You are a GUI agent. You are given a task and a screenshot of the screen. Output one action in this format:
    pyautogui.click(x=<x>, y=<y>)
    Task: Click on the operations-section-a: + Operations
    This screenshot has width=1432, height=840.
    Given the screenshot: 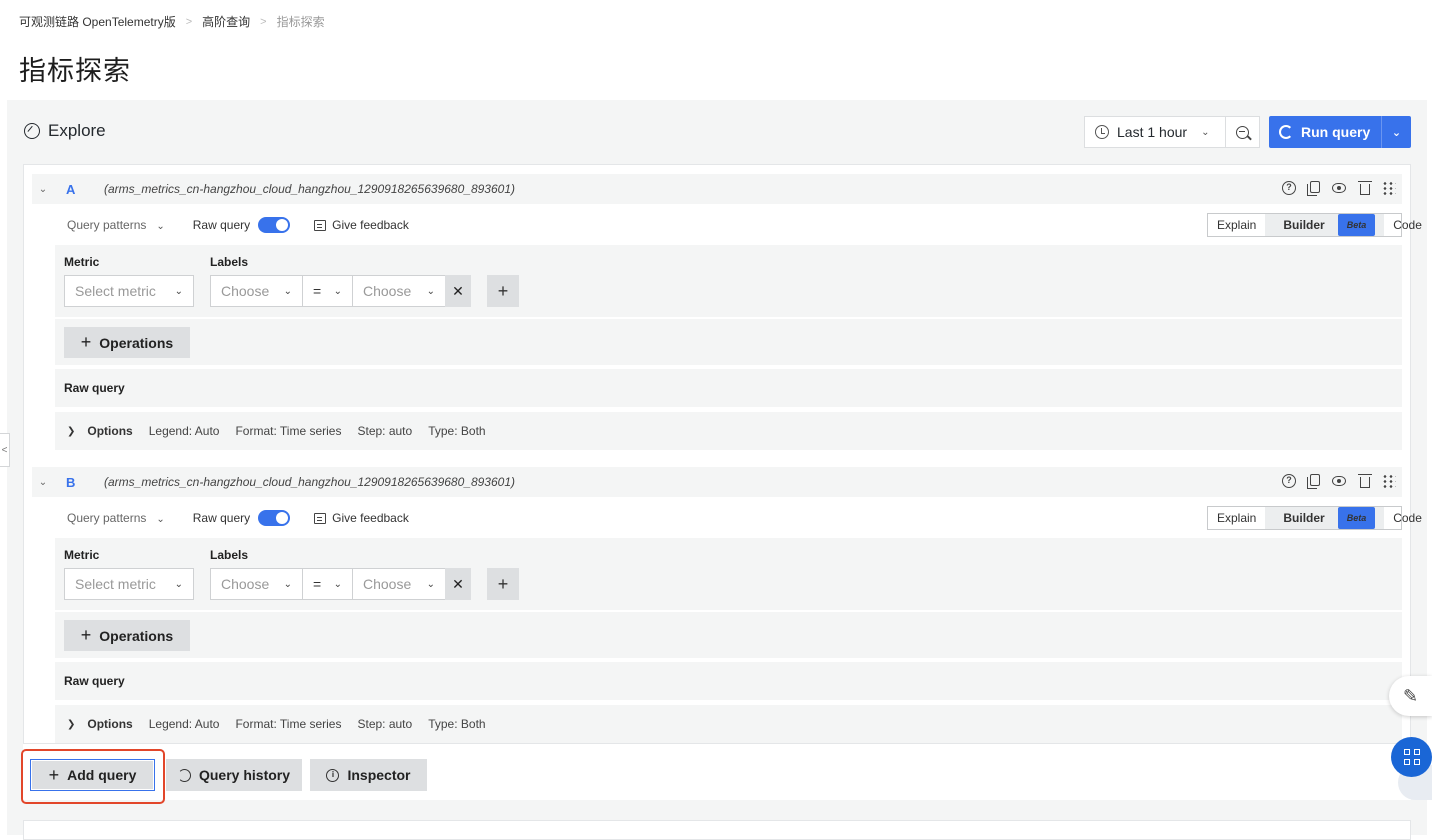 What is the action you would take?
    pyautogui.click(x=728, y=342)
    